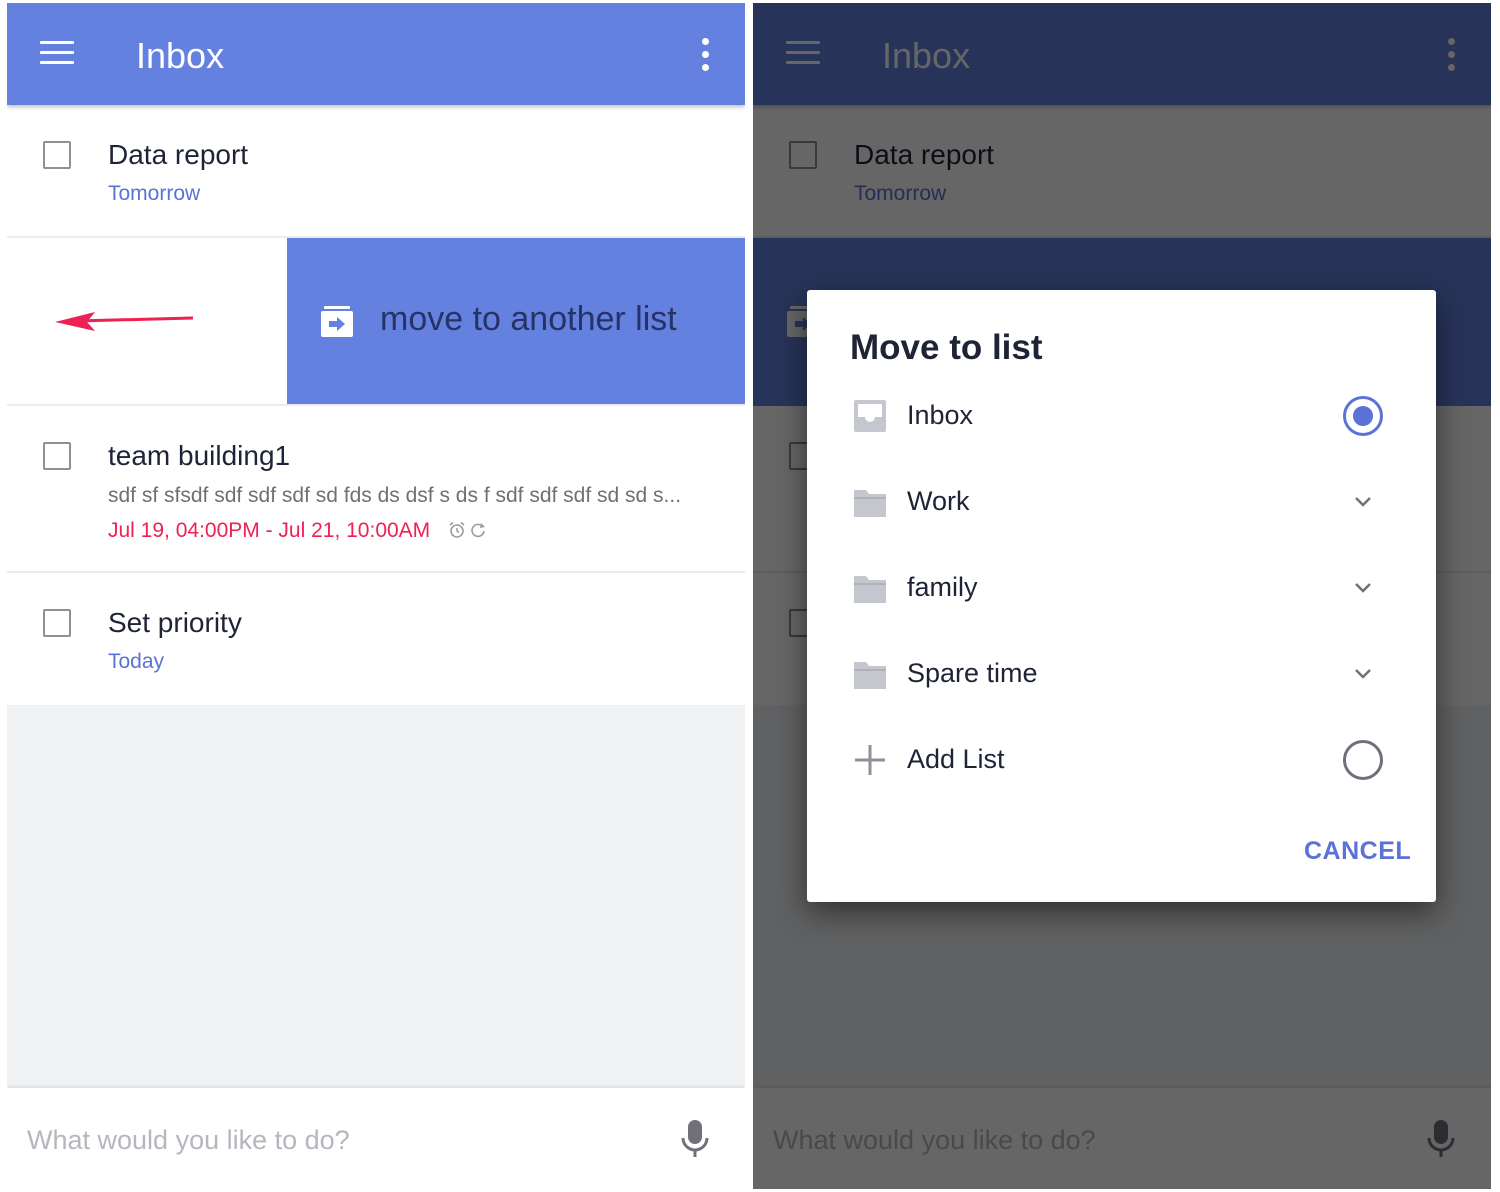 The width and height of the screenshot is (1500, 1192). Describe the element at coordinates (57, 53) in the screenshot. I see `hamburger-menu-icon` at that location.